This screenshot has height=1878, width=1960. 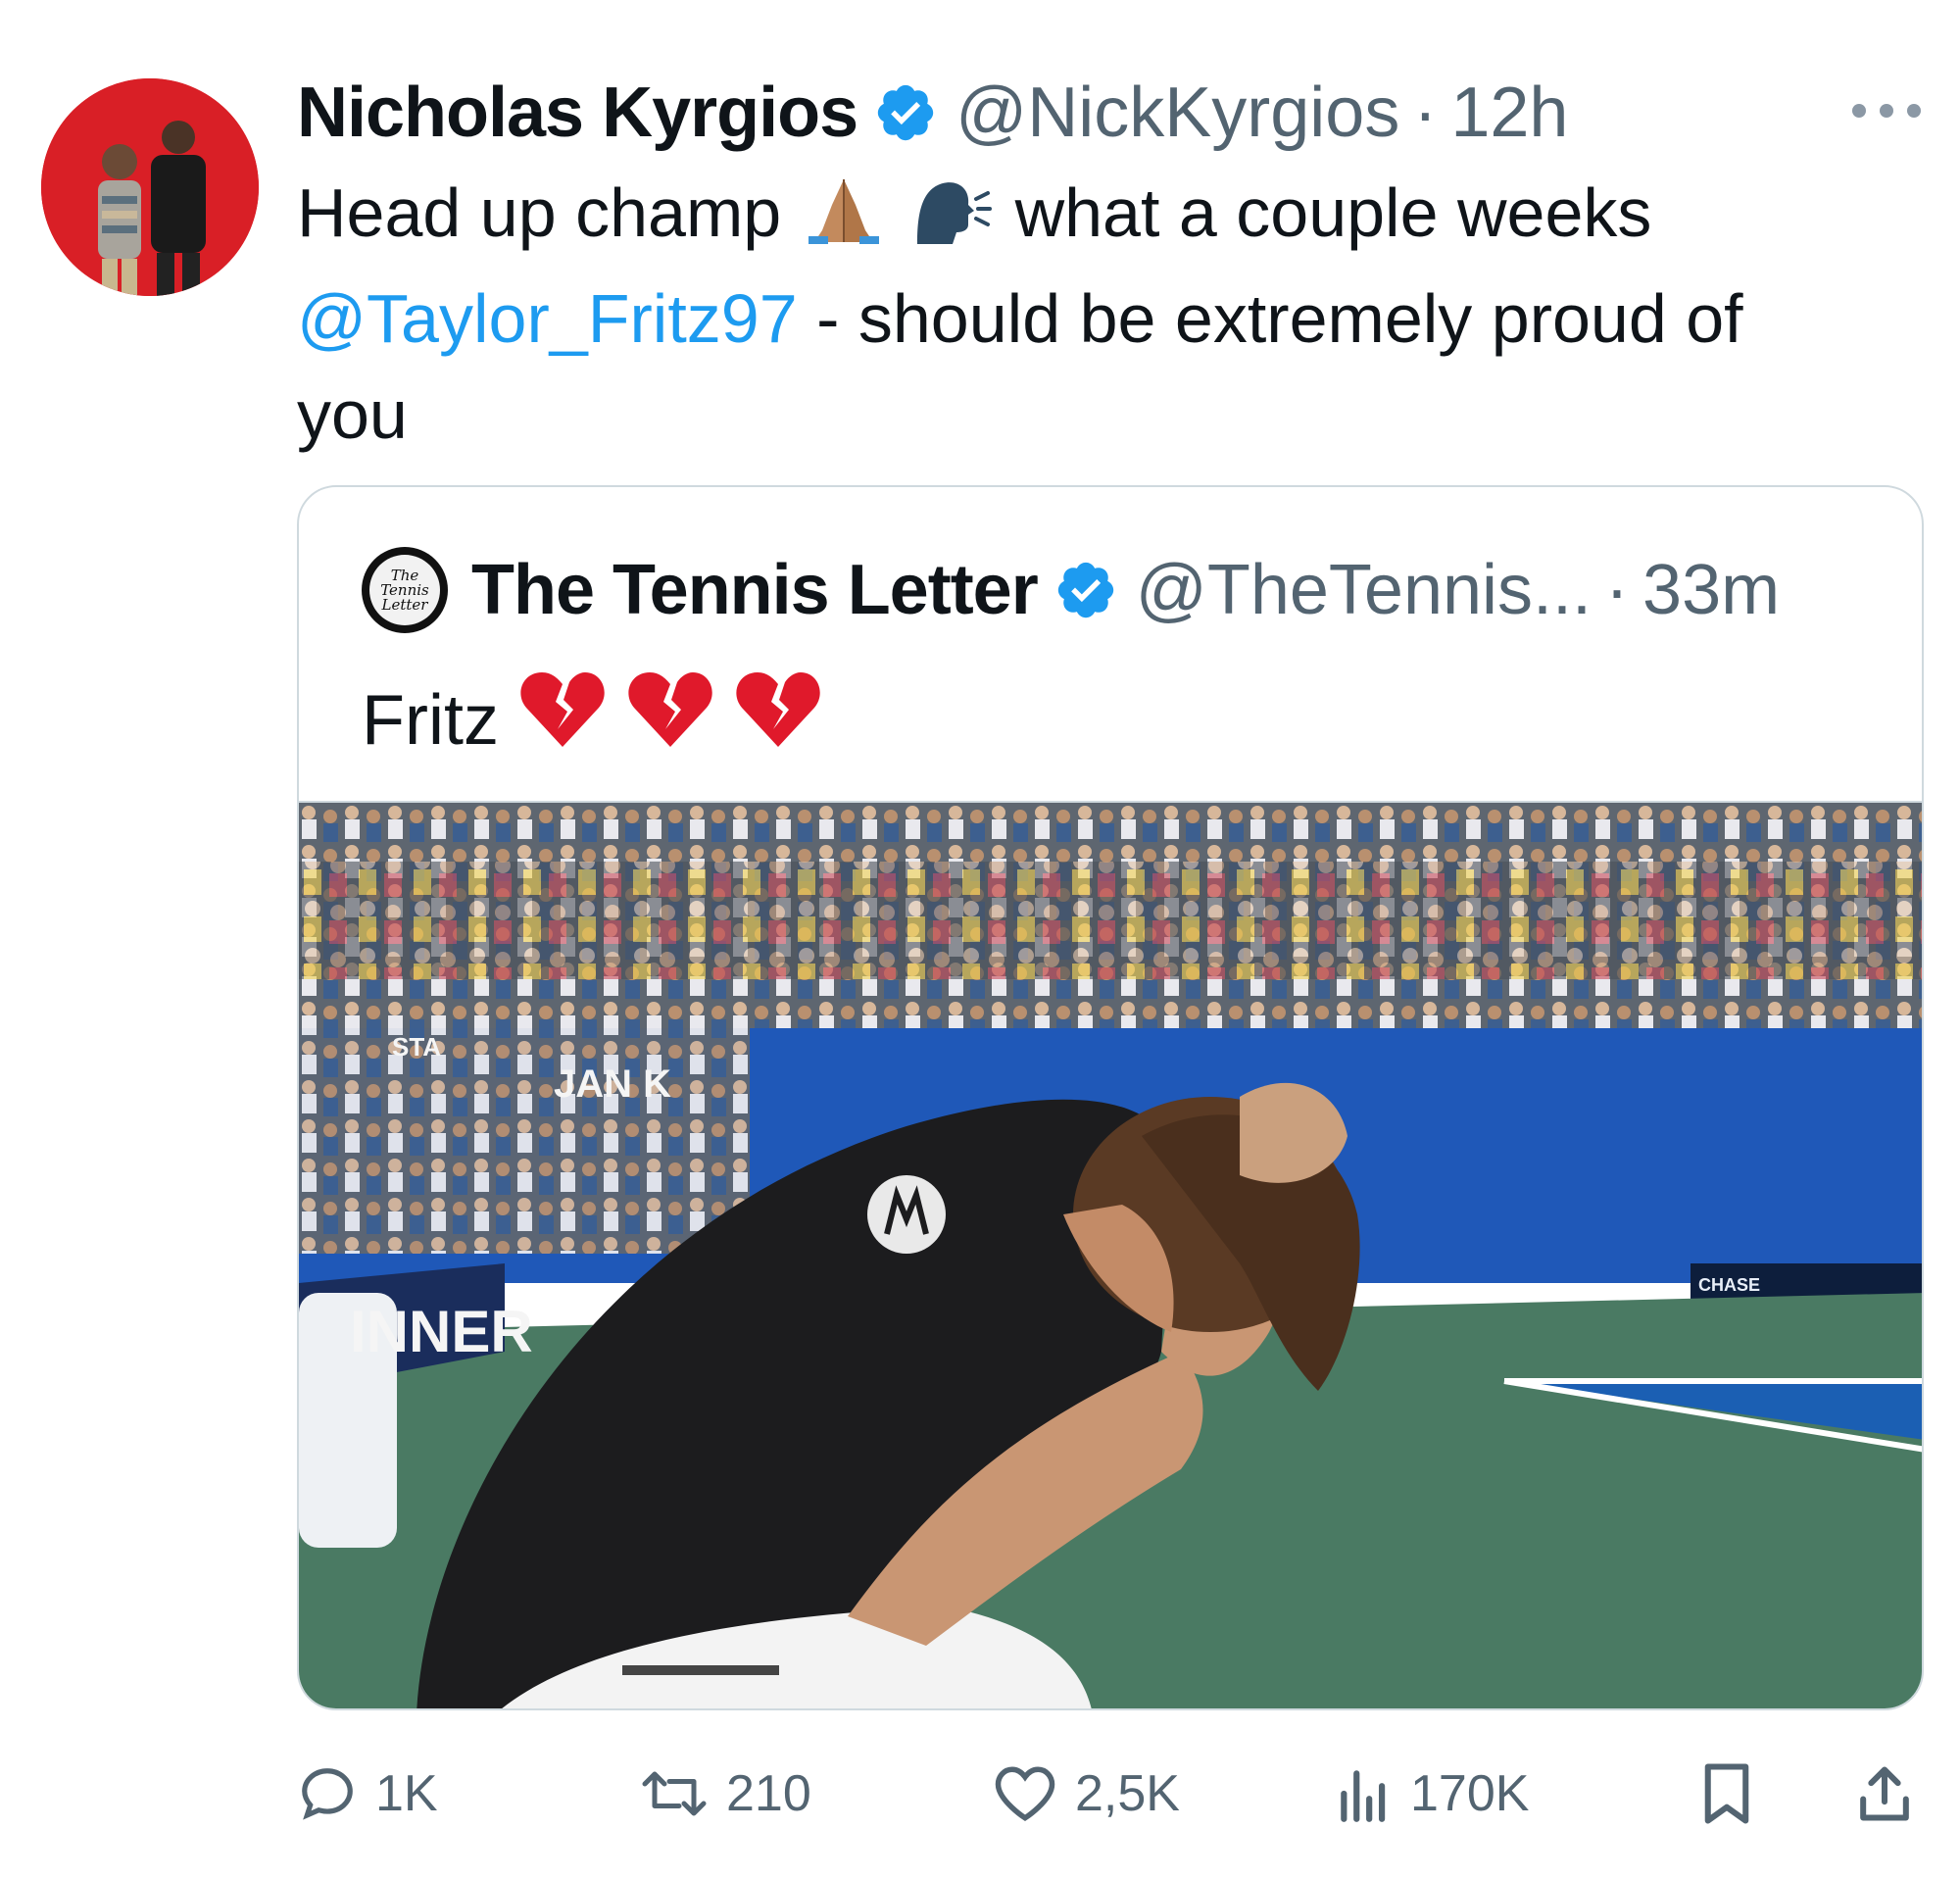 I want to click on speaking-head-icon, so click(x=951, y=223).